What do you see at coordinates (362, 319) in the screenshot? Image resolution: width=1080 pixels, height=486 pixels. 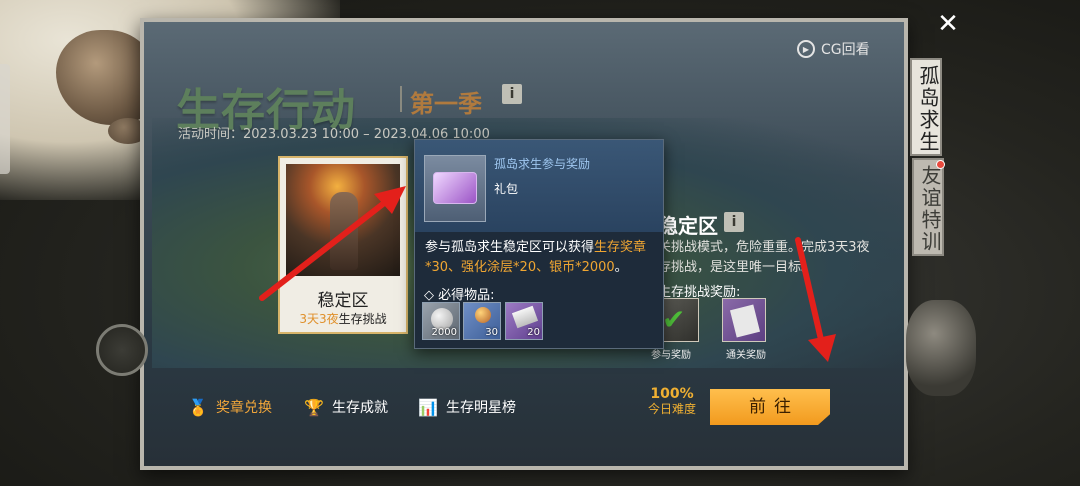 I see `mode-challenge: 生存挑战` at bounding box center [362, 319].